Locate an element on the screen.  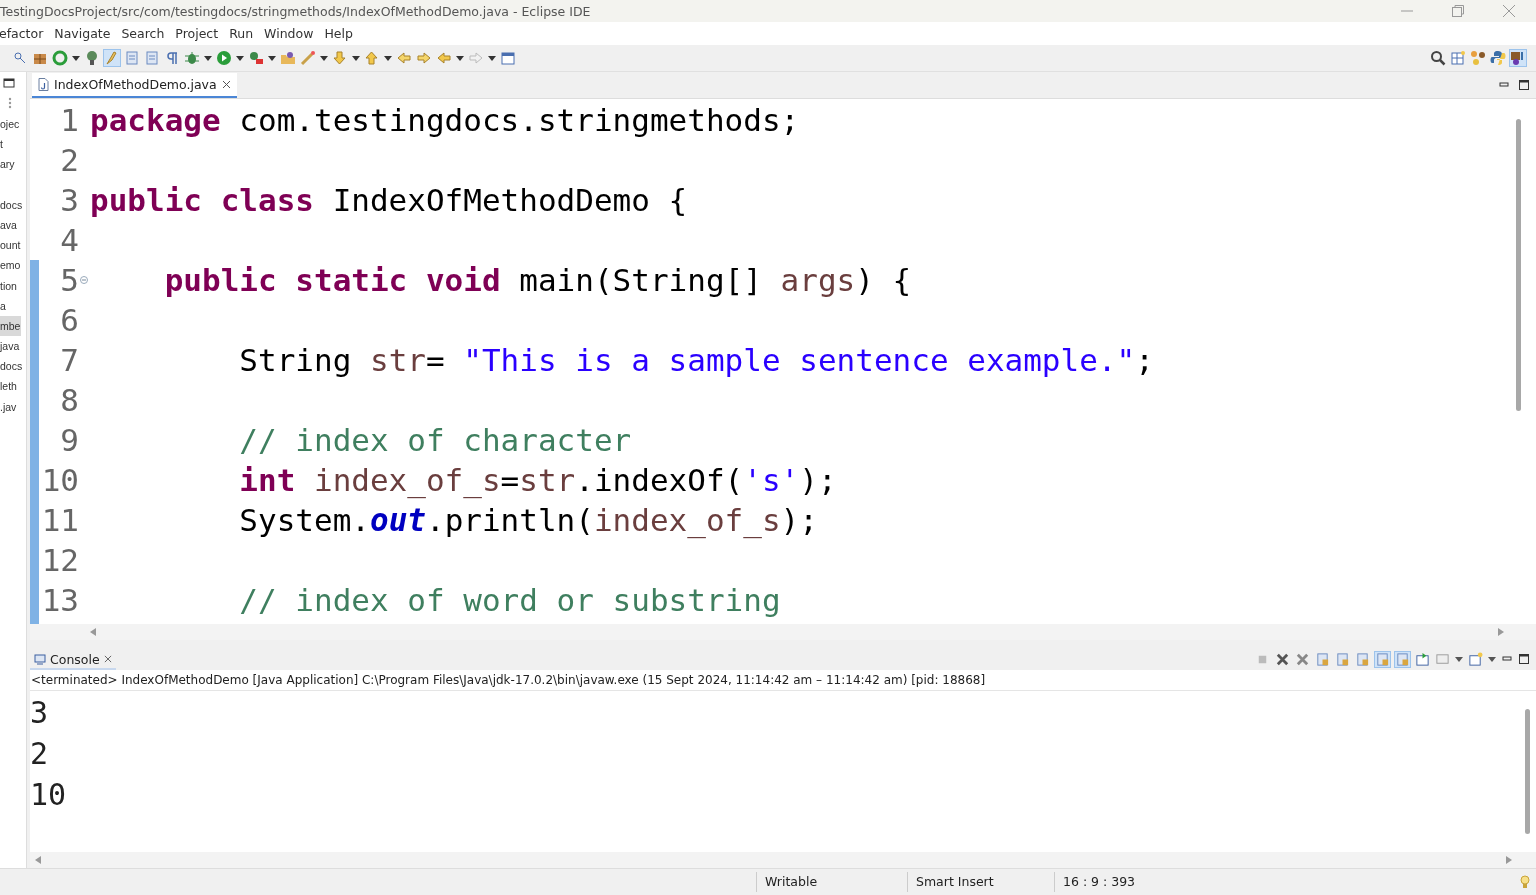
tree-item: tion is located at coordinates (9, 285).